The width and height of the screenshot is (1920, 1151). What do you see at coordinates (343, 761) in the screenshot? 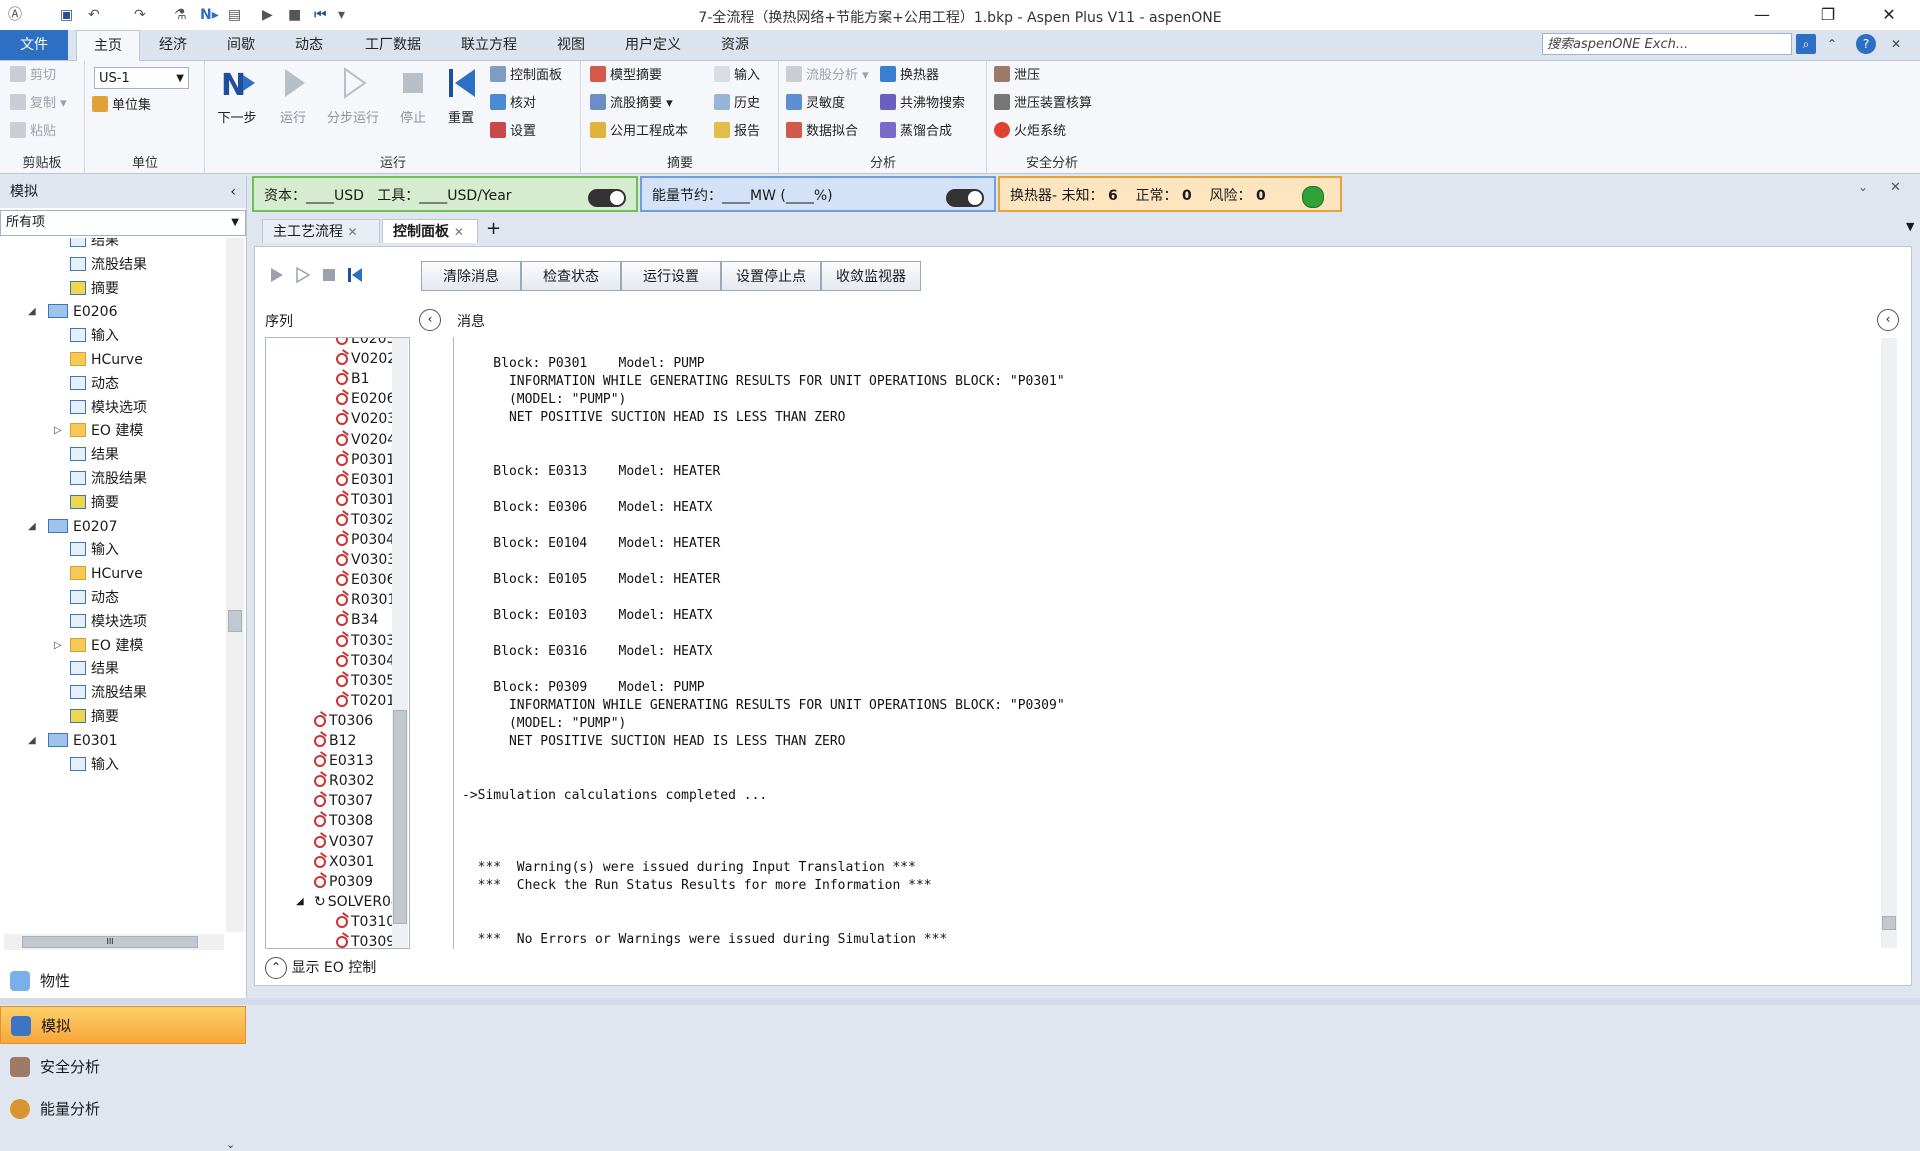
I see `sequence-block: E0313` at bounding box center [343, 761].